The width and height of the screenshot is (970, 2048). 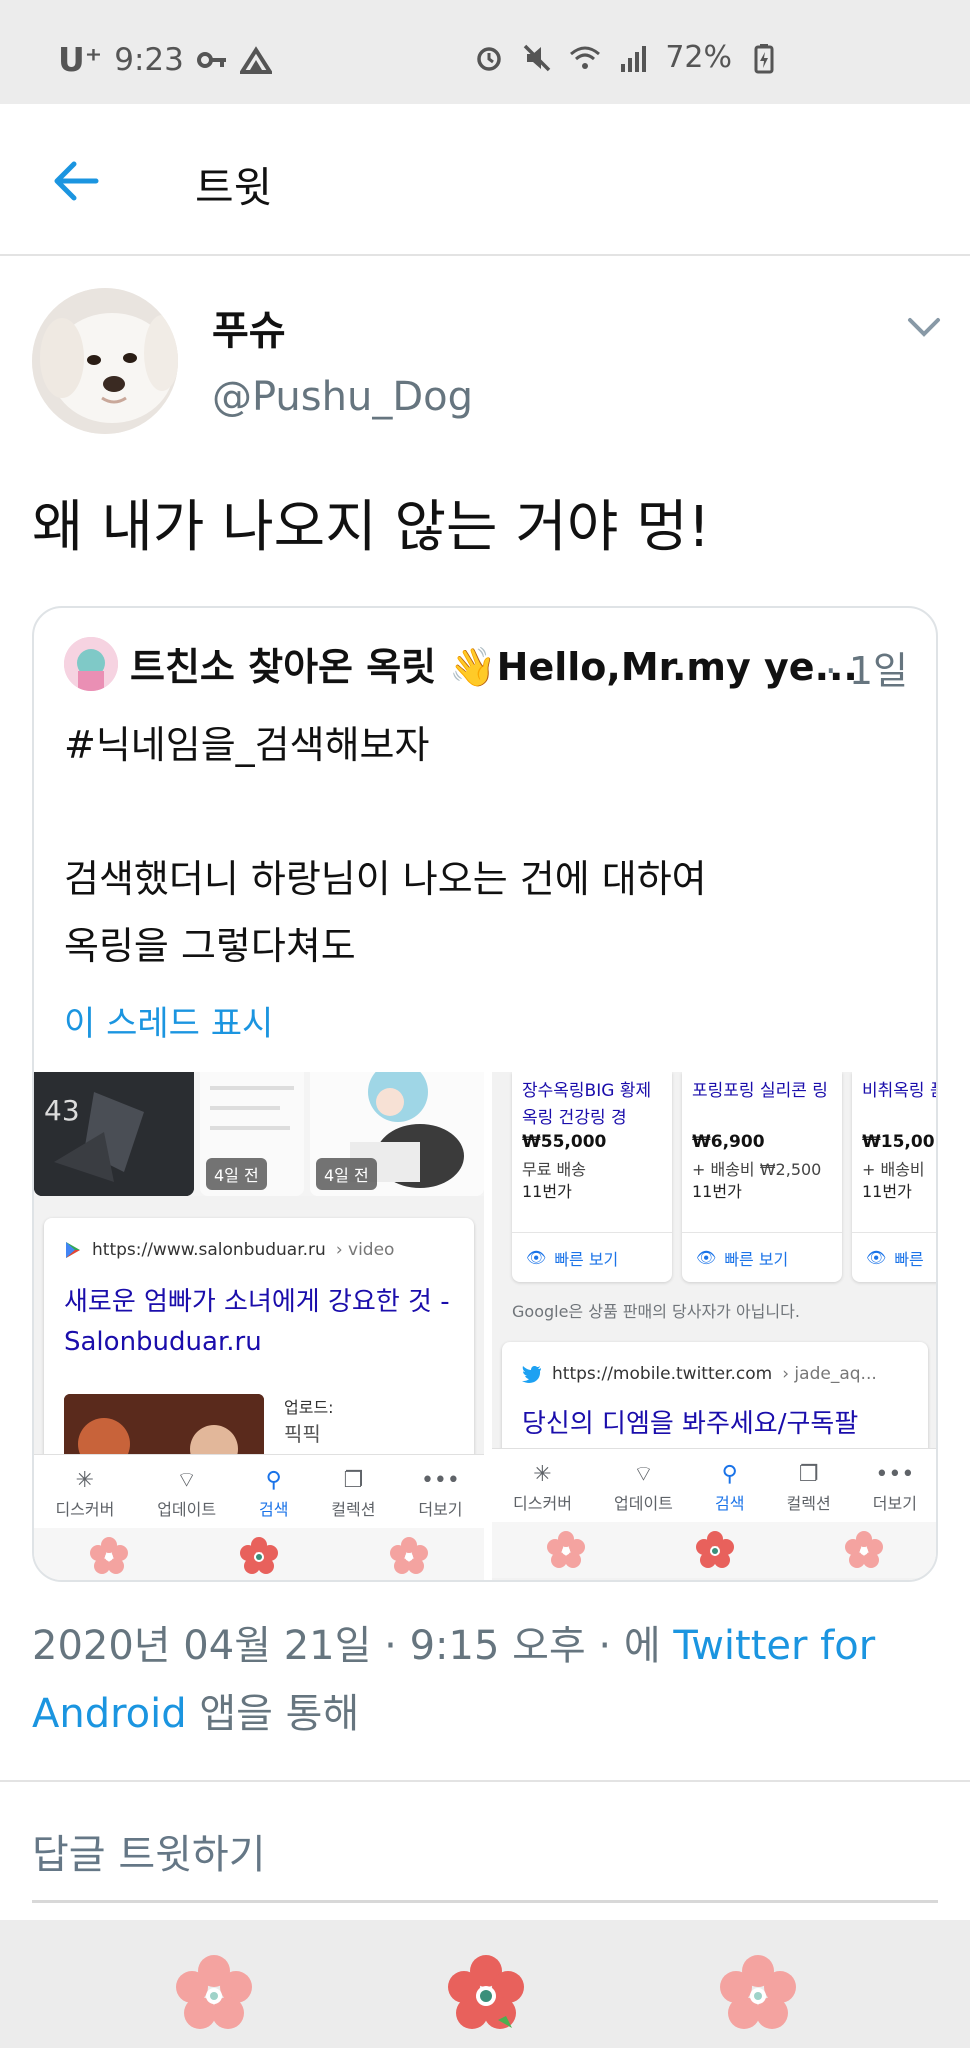 What do you see at coordinates (894, 1257) in the screenshot?
I see `quick-view-button: 👁 빠른` at bounding box center [894, 1257].